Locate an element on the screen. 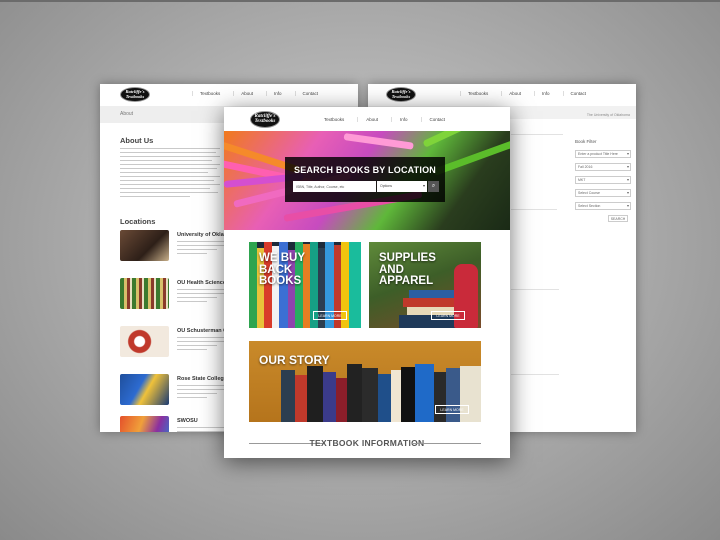 This screenshot has height=540, width=720. search-box: SEARCH BOOKS BY LOCATION Options ⌕ is located at coordinates (365, 179).